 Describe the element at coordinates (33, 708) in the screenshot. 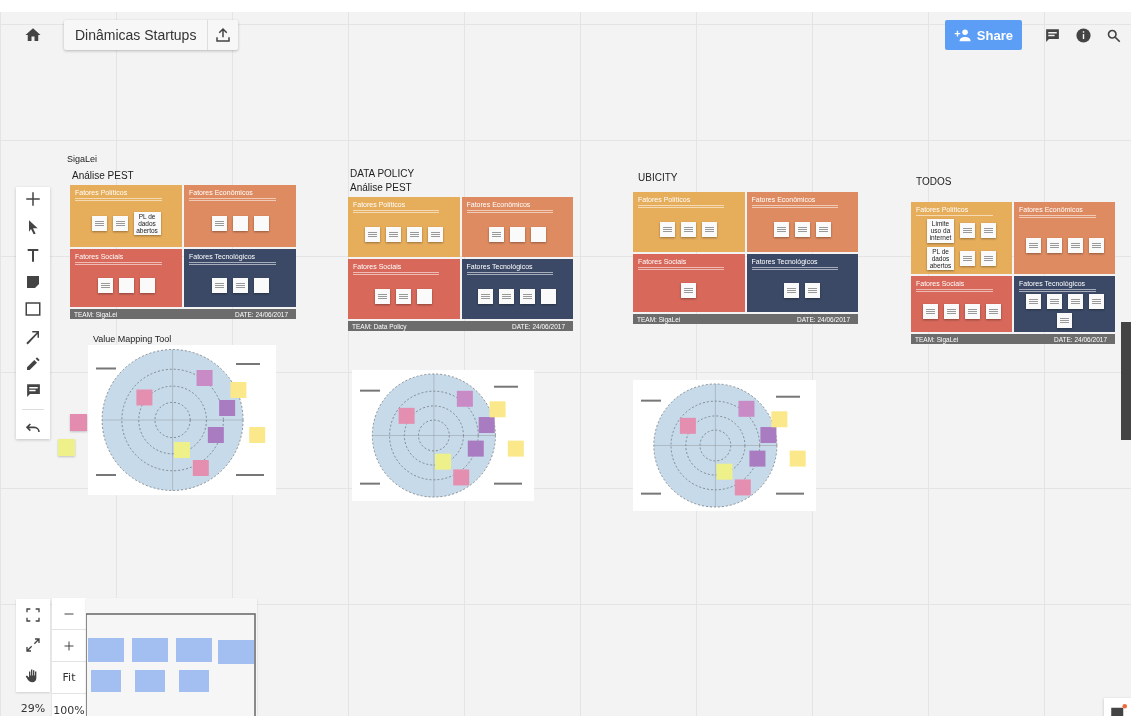

I see `zoom-level: 29%` at that location.